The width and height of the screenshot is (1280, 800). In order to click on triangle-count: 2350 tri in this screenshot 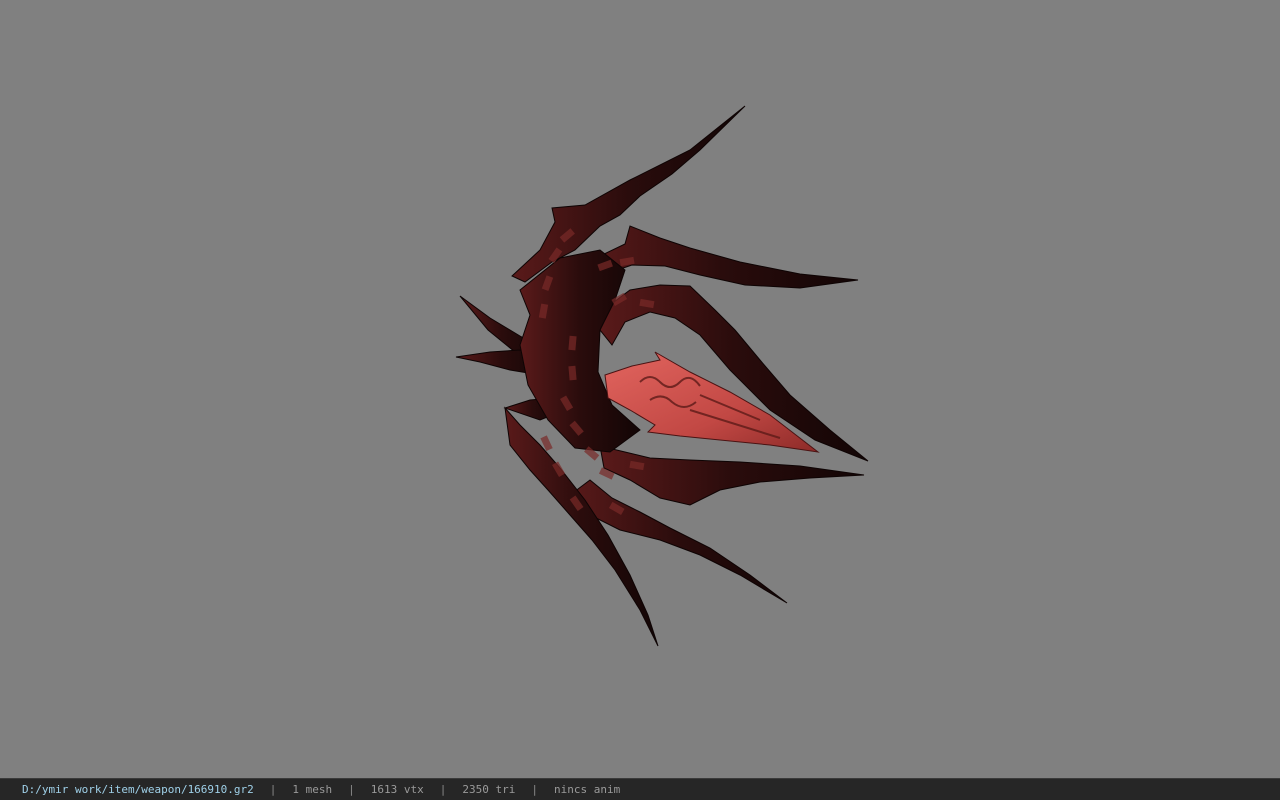, I will do `click(489, 789)`.